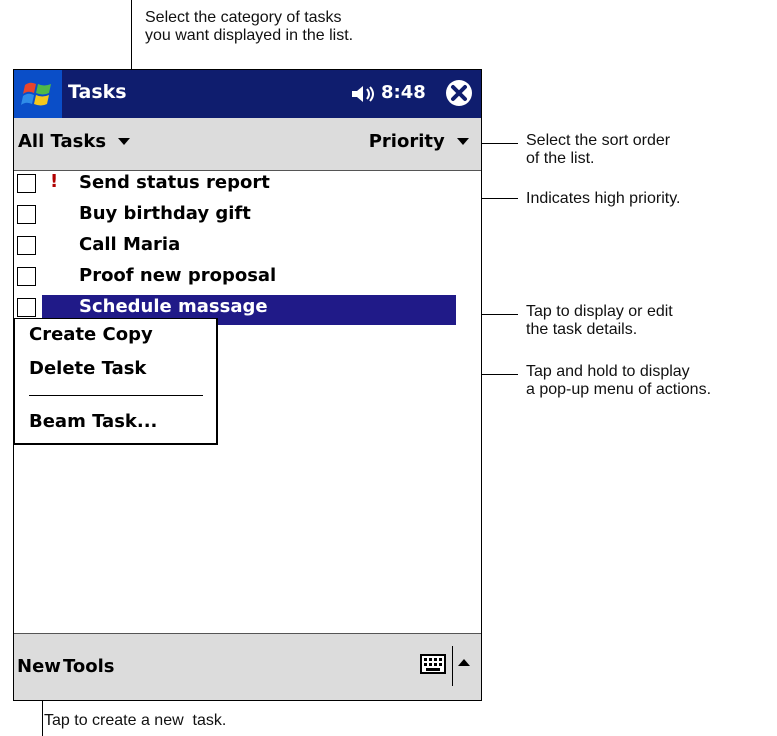 This screenshot has width=777, height=736. I want to click on command-bar: New Tools, so click(247, 666).